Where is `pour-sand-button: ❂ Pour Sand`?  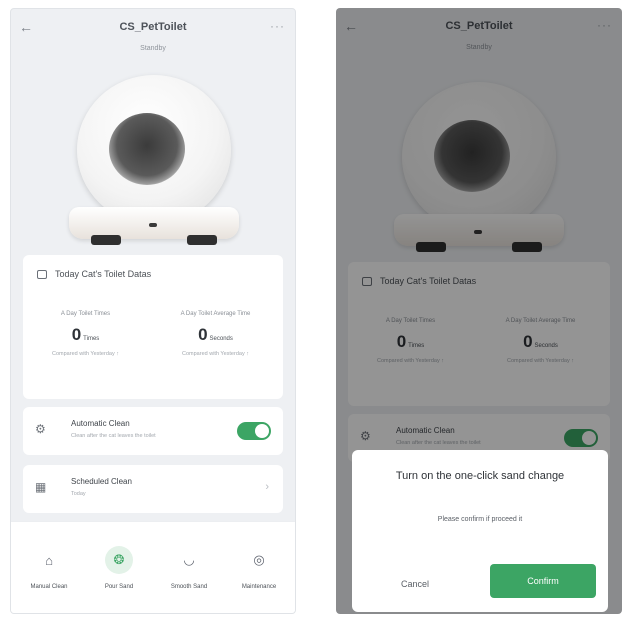 pour-sand-button: ❂ Pour Sand is located at coordinates (119, 568).